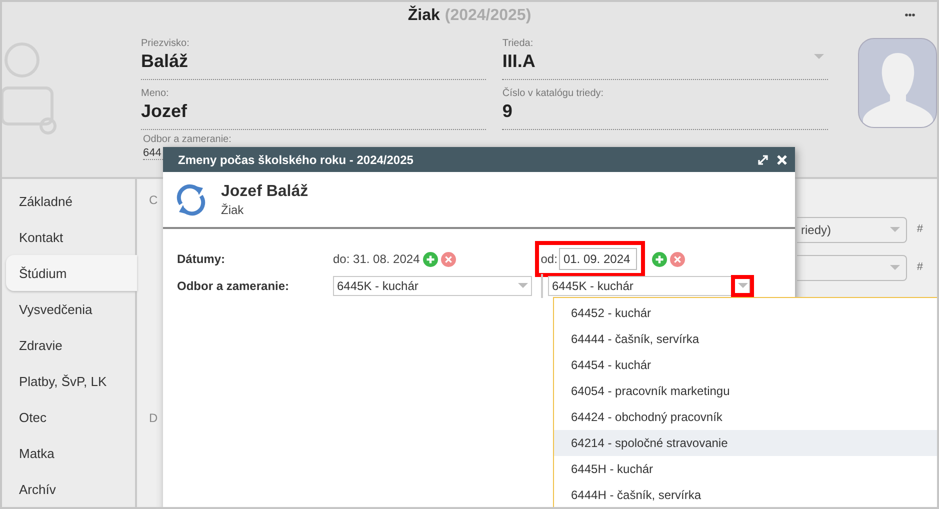 This screenshot has height=509, width=939. Describe the element at coordinates (508, 111) in the screenshot. I see `field-value: 9` at that location.